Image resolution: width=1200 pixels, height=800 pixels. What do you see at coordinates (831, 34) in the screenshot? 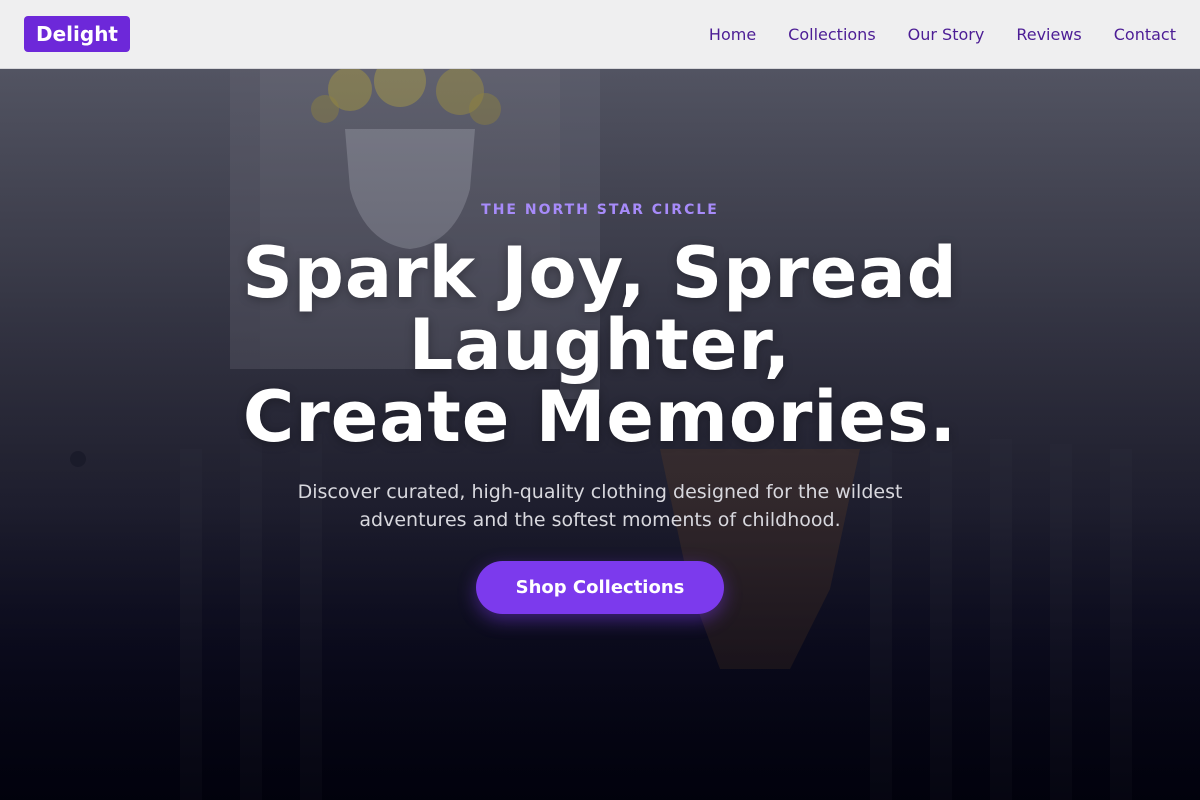
I see `nav-link-collections: Collections` at bounding box center [831, 34].